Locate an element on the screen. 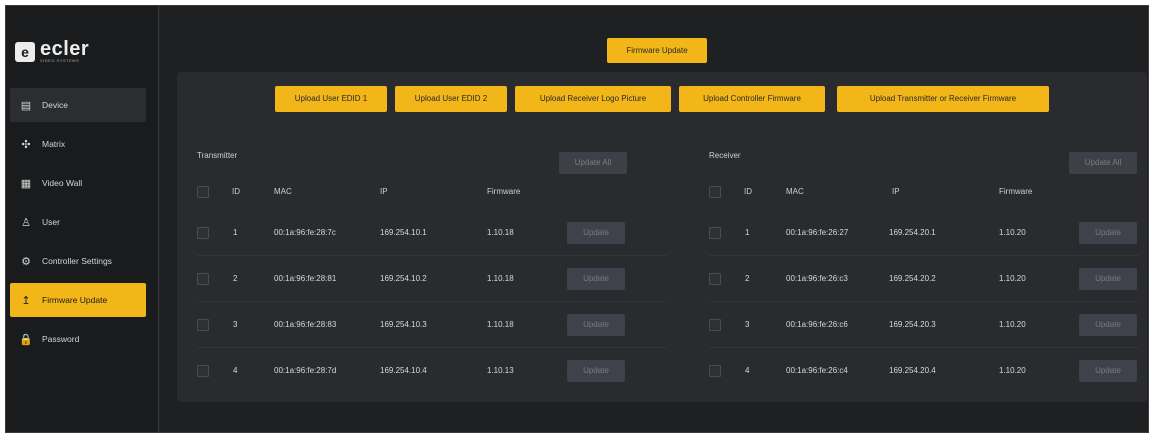 This screenshot has height=437, width=1154. sidebar-item-video-wall: ▦ Video Wall is located at coordinates (78, 183).